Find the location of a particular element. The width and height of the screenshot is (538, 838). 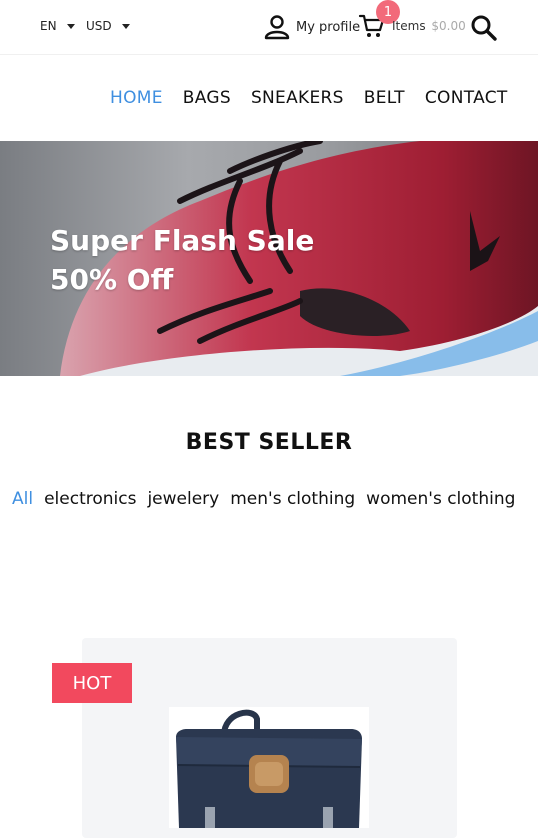

backpack-image is located at coordinates (269, 768).